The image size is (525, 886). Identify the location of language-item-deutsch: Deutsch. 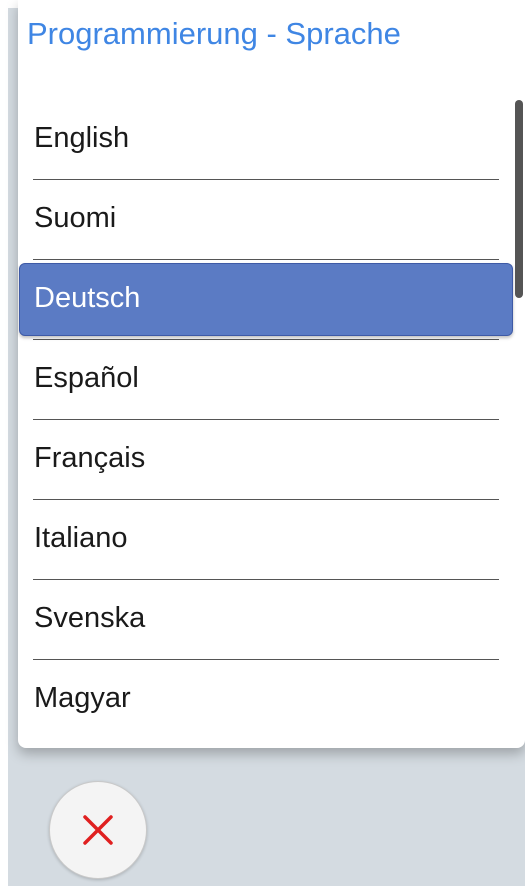
(265, 300).